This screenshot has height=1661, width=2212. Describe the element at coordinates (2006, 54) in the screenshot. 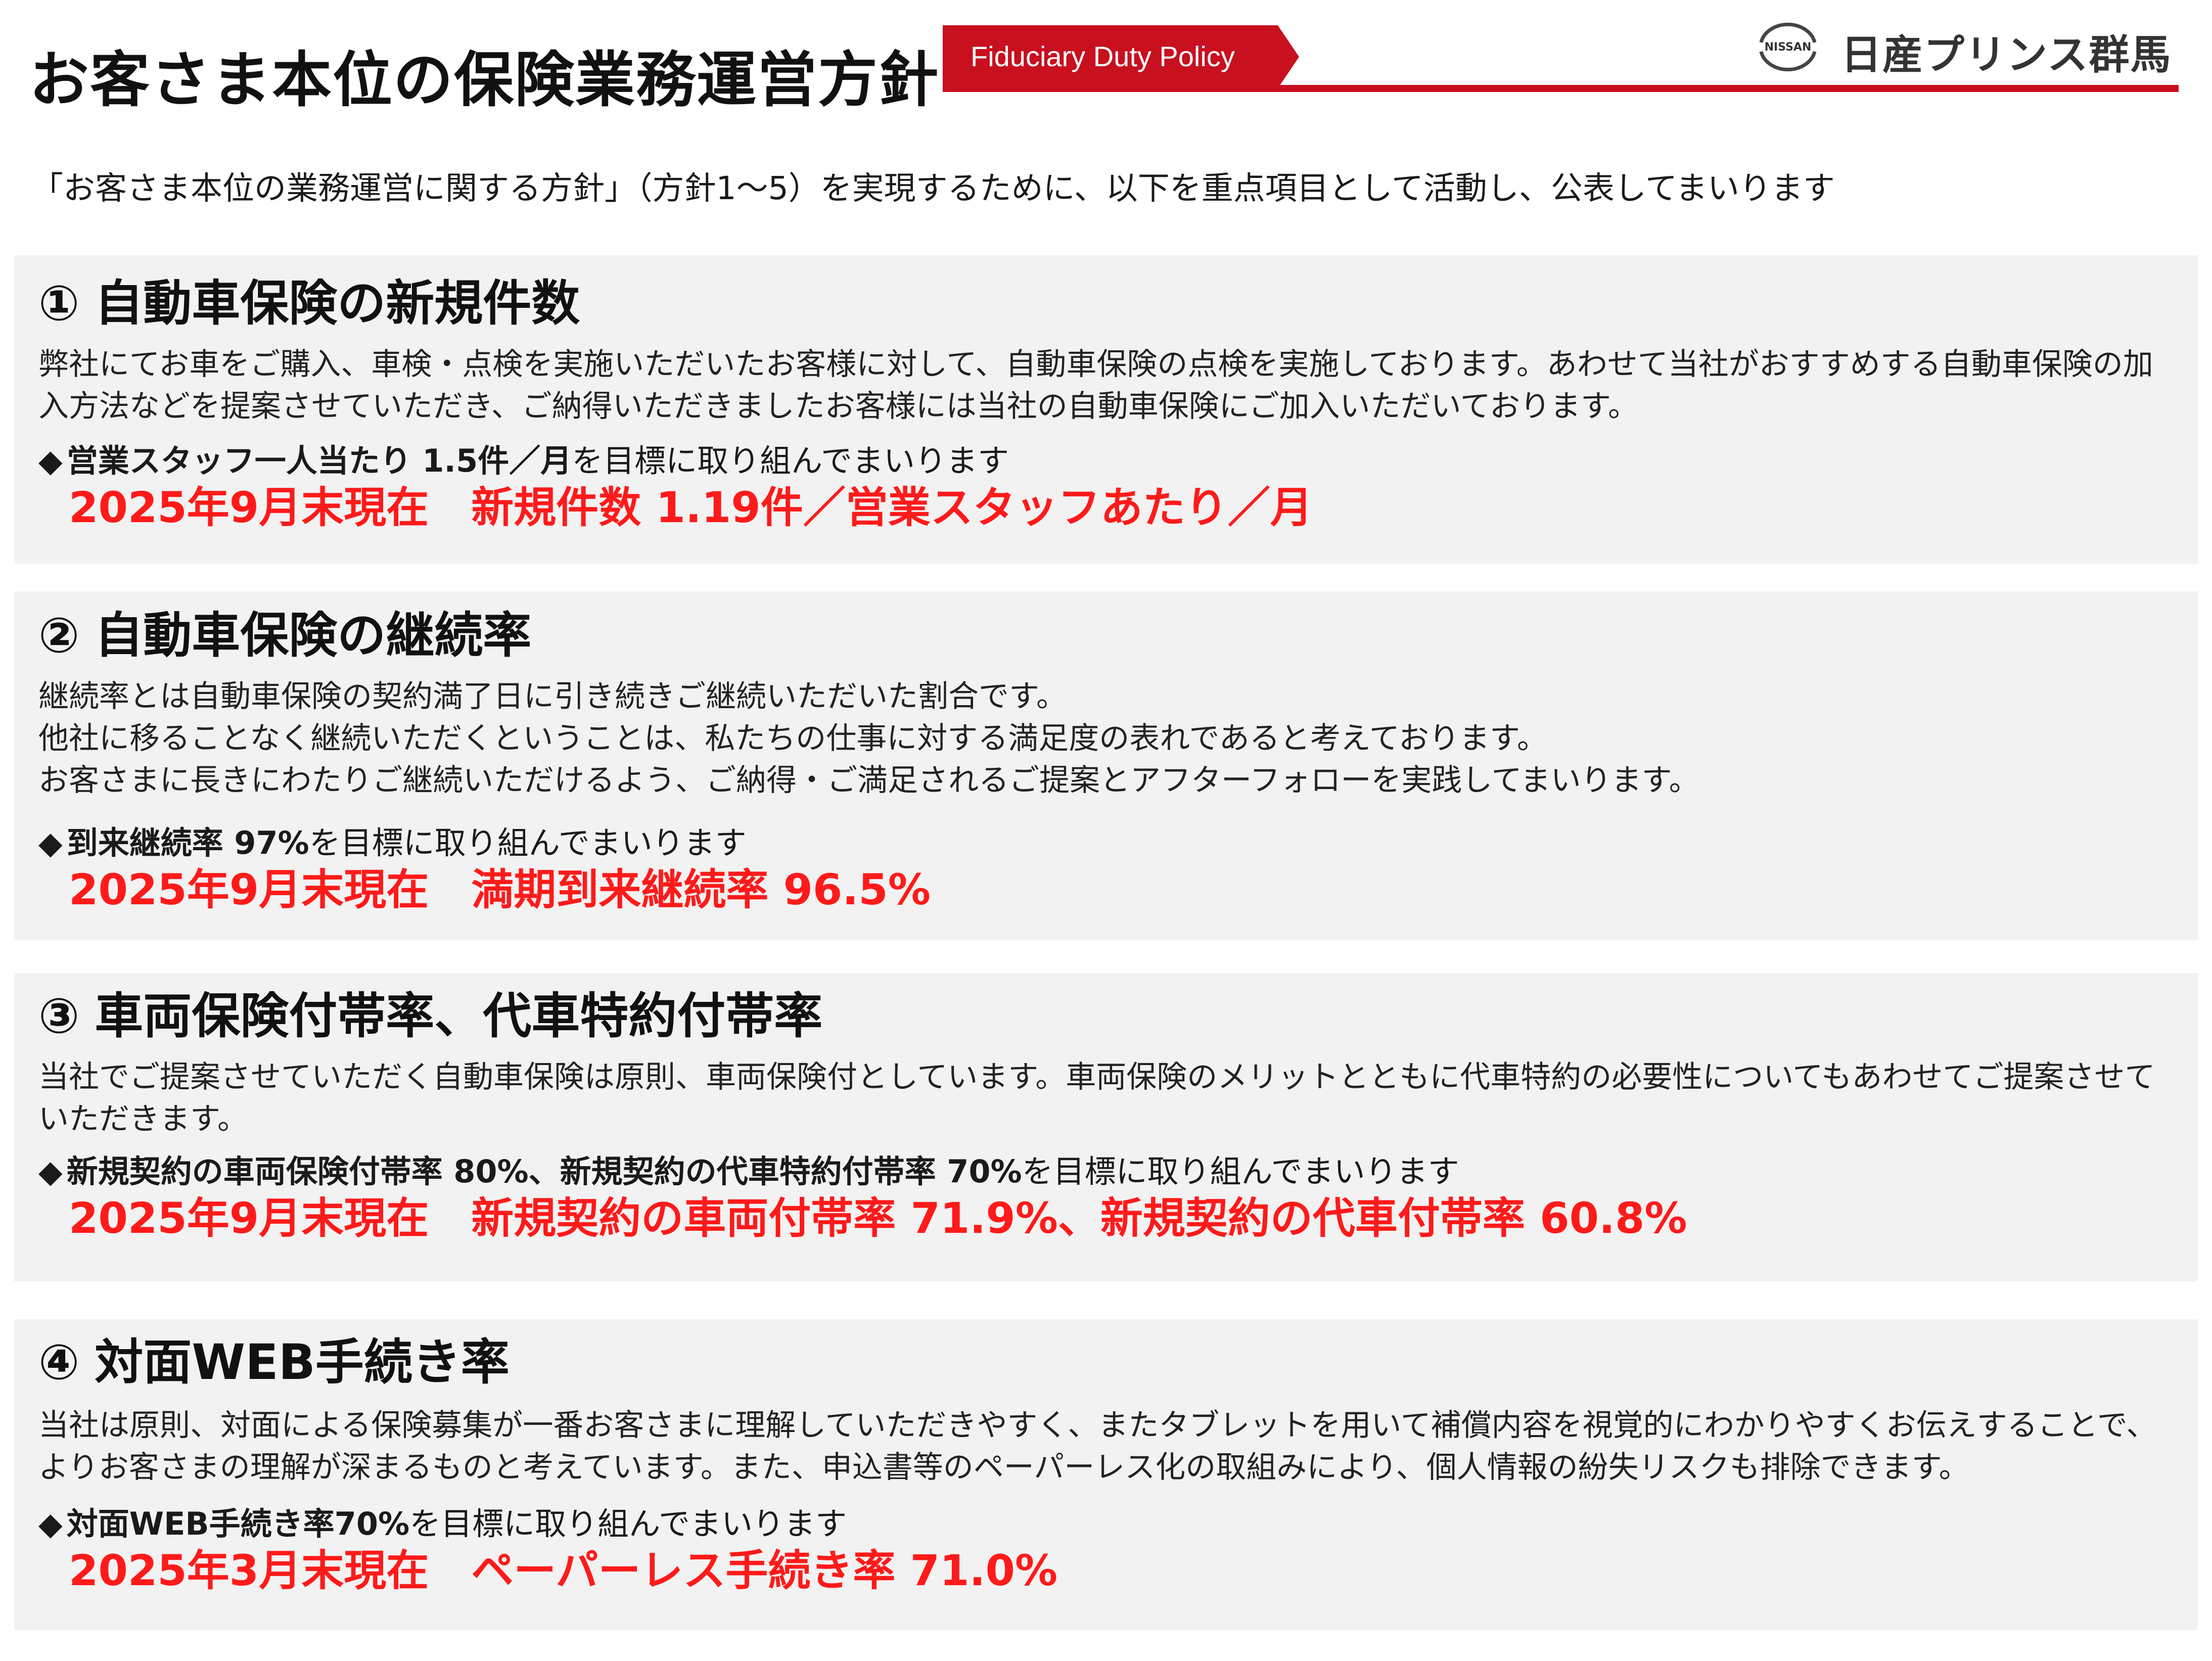

I see `logo-text: 日産プリンス群馬` at that location.